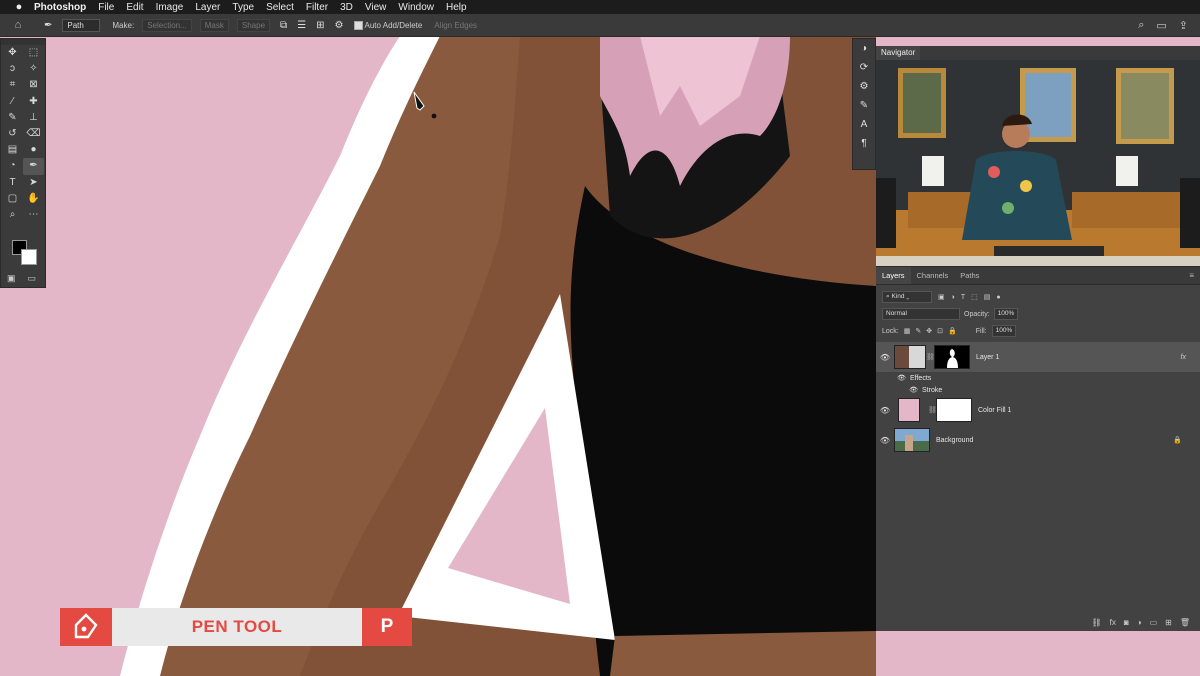 This screenshot has width=1200, height=676. Describe the element at coordinates (1141, 25) in the screenshot. I see `search-icon: ⌕` at that location.